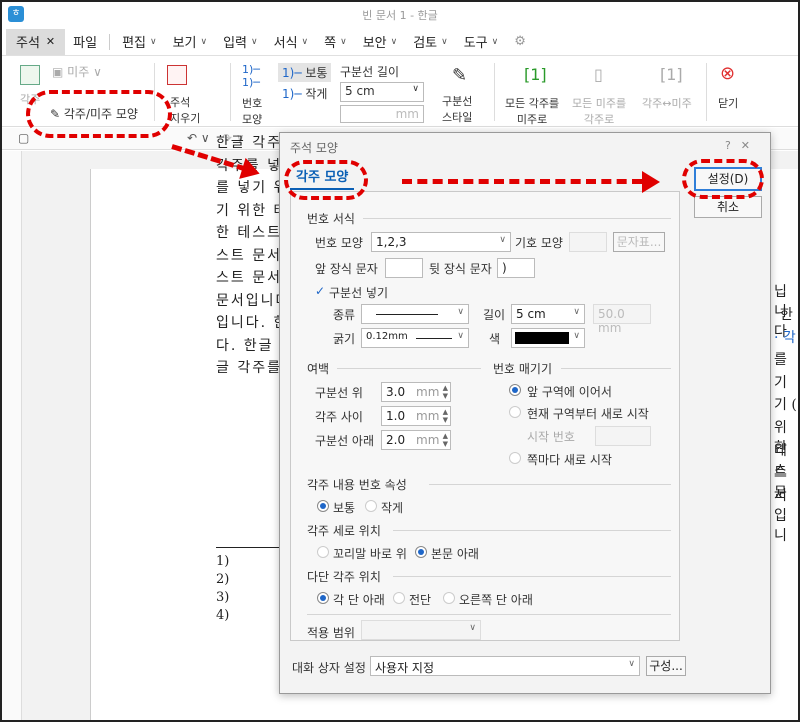 This screenshot has width=800, height=722. I want to click on undo-icon: ↶ ∨, so click(198, 138).